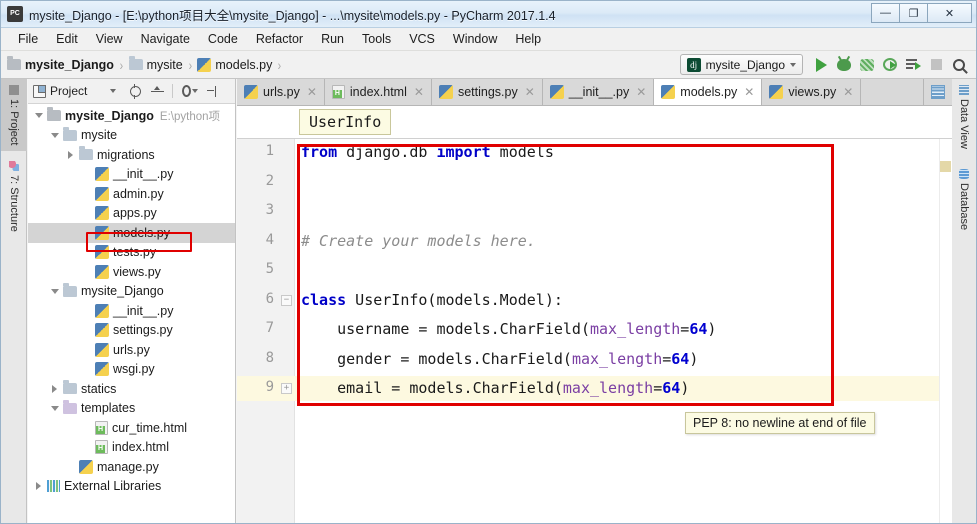 Image resolution: width=977 pixels, height=524 pixels. I want to click on tree-row: templates, so click(131, 409).